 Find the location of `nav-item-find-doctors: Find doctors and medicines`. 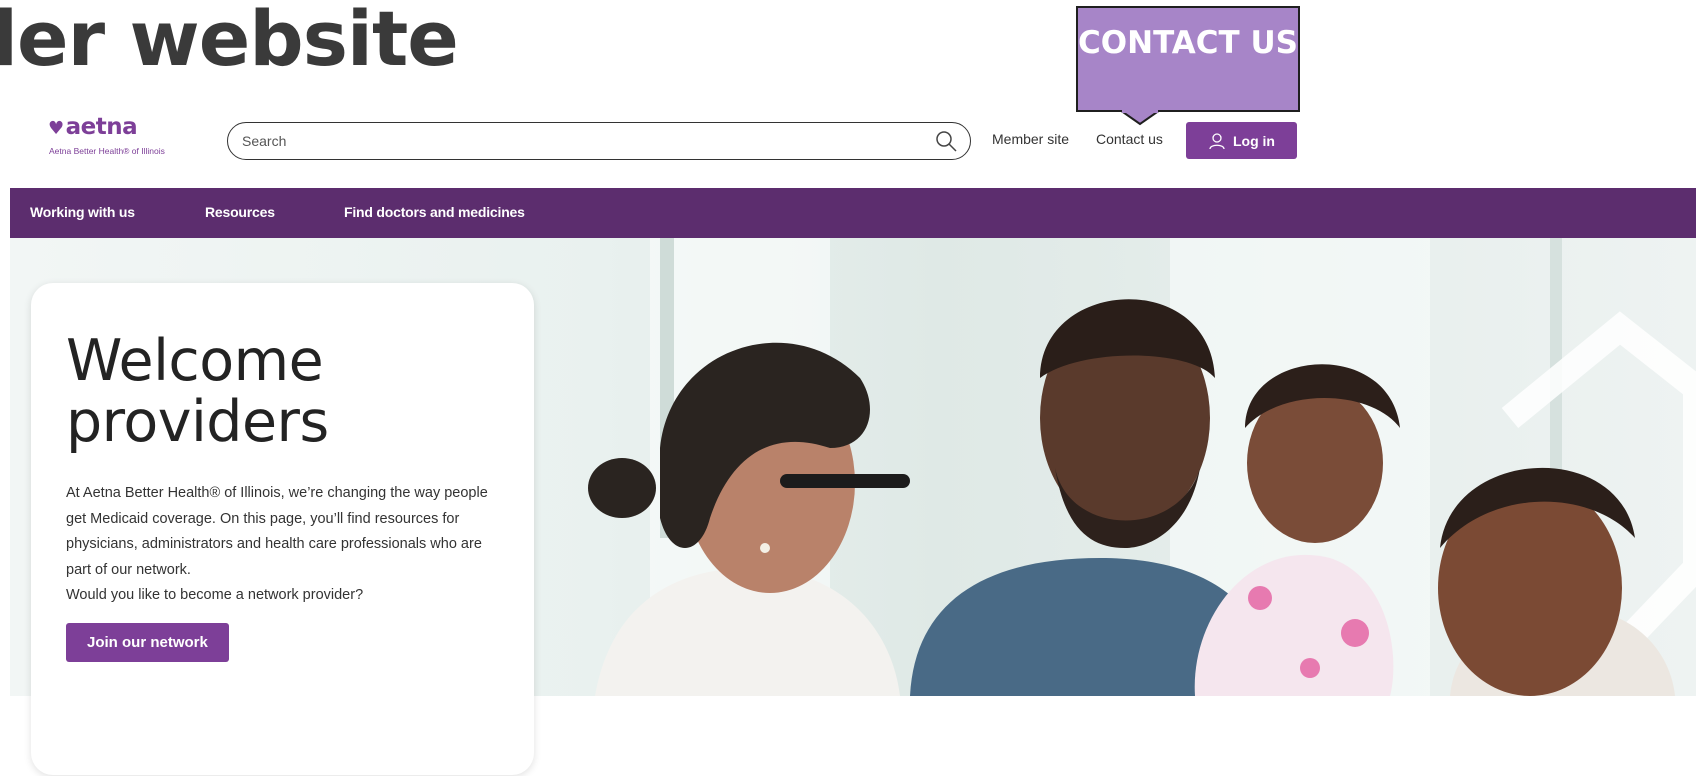

nav-item-find-doctors: Find doctors and medicines is located at coordinates (434, 212).